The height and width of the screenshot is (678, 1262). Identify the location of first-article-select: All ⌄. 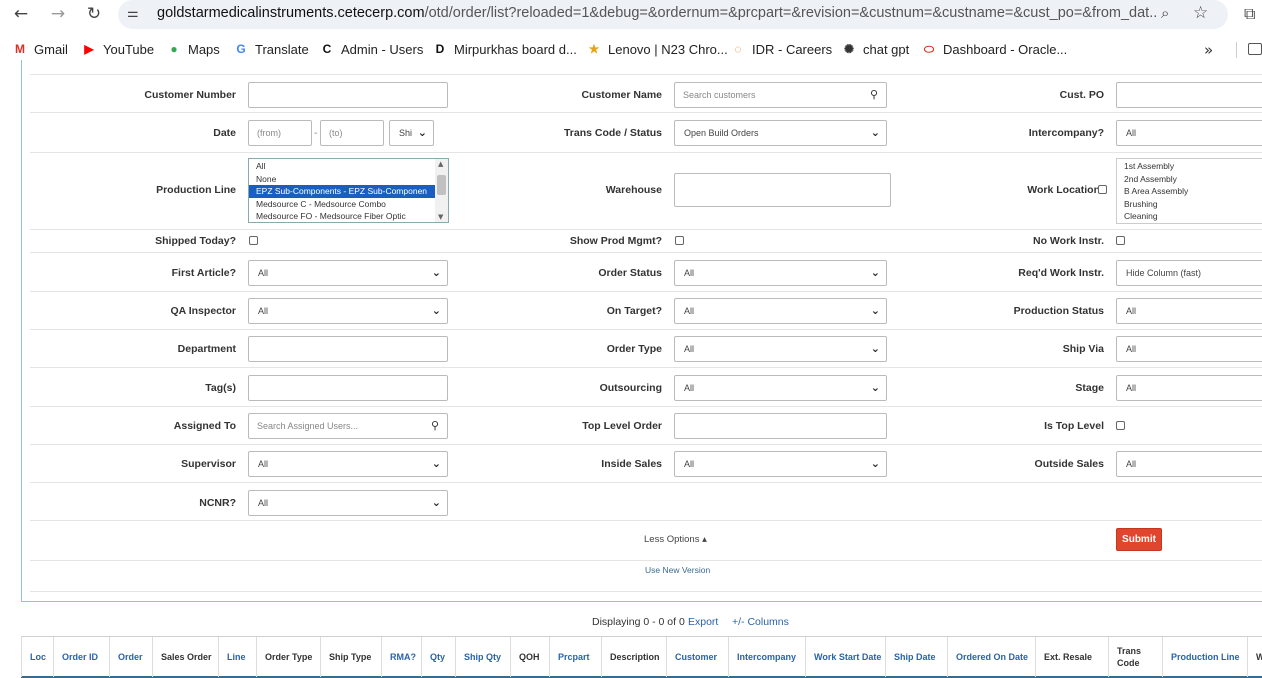
(348, 273).